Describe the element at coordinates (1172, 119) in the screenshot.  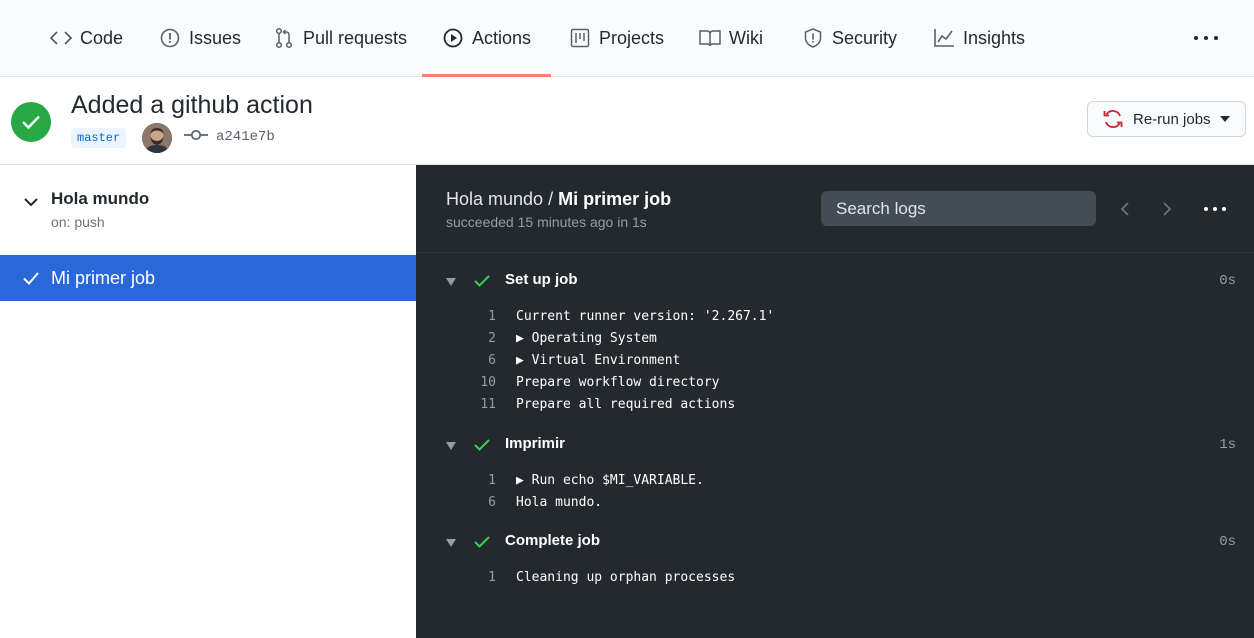
I see `rerun-label: Re-run jobs` at that location.